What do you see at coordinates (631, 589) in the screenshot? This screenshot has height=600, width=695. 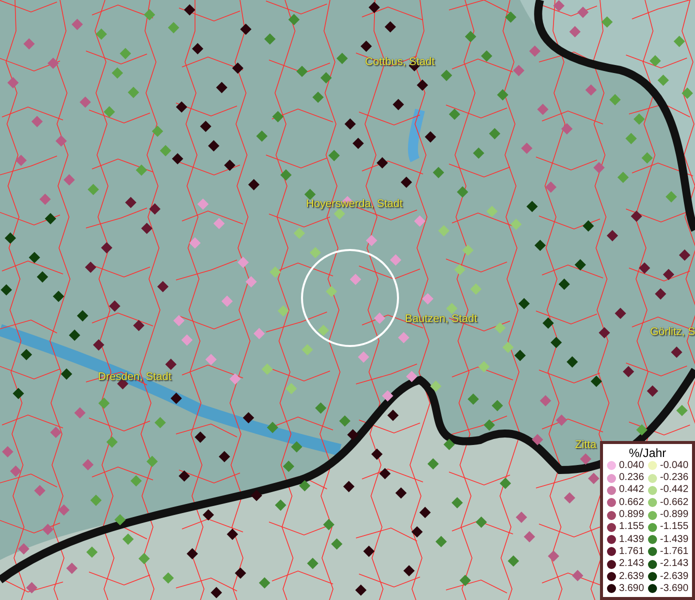 I see `legend-value: 3.690` at bounding box center [631, 589].